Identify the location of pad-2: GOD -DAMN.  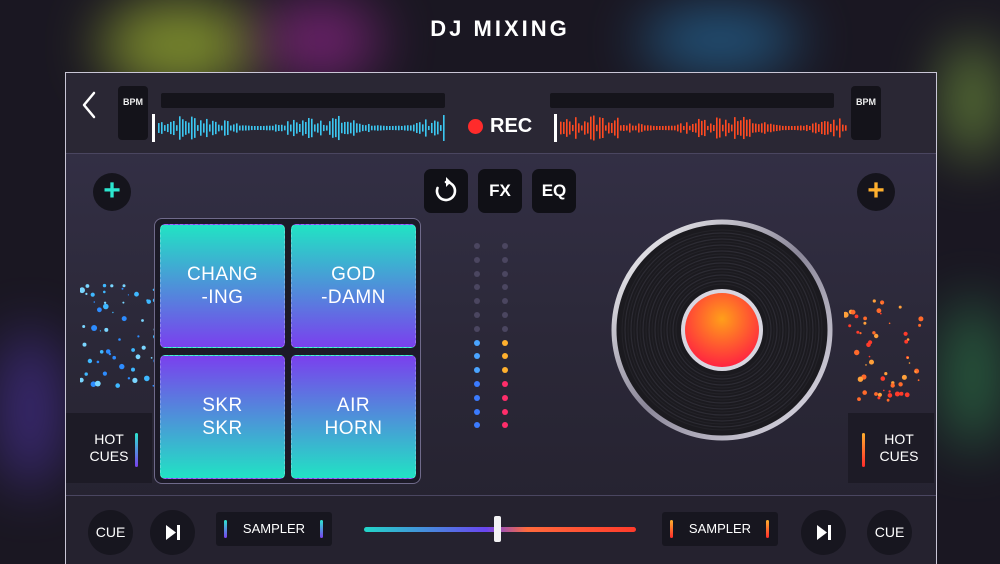
(353, 286).